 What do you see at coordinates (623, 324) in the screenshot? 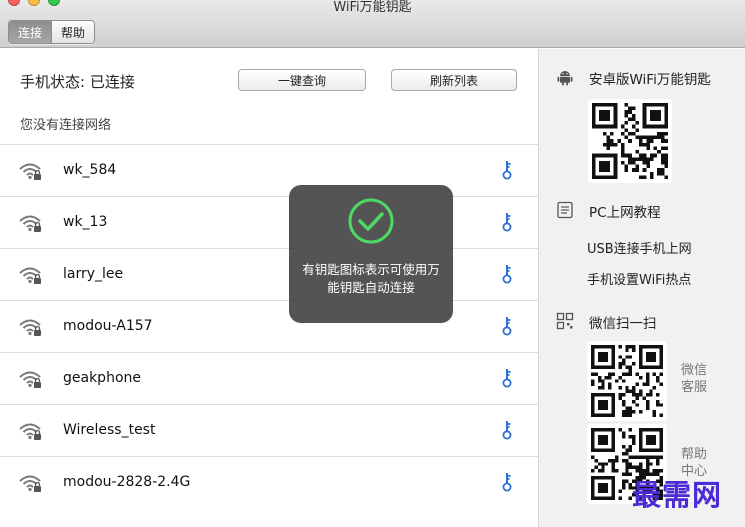
I see `wechat-scan-title: 微信扫一扫` at bounding box center [623, 324].